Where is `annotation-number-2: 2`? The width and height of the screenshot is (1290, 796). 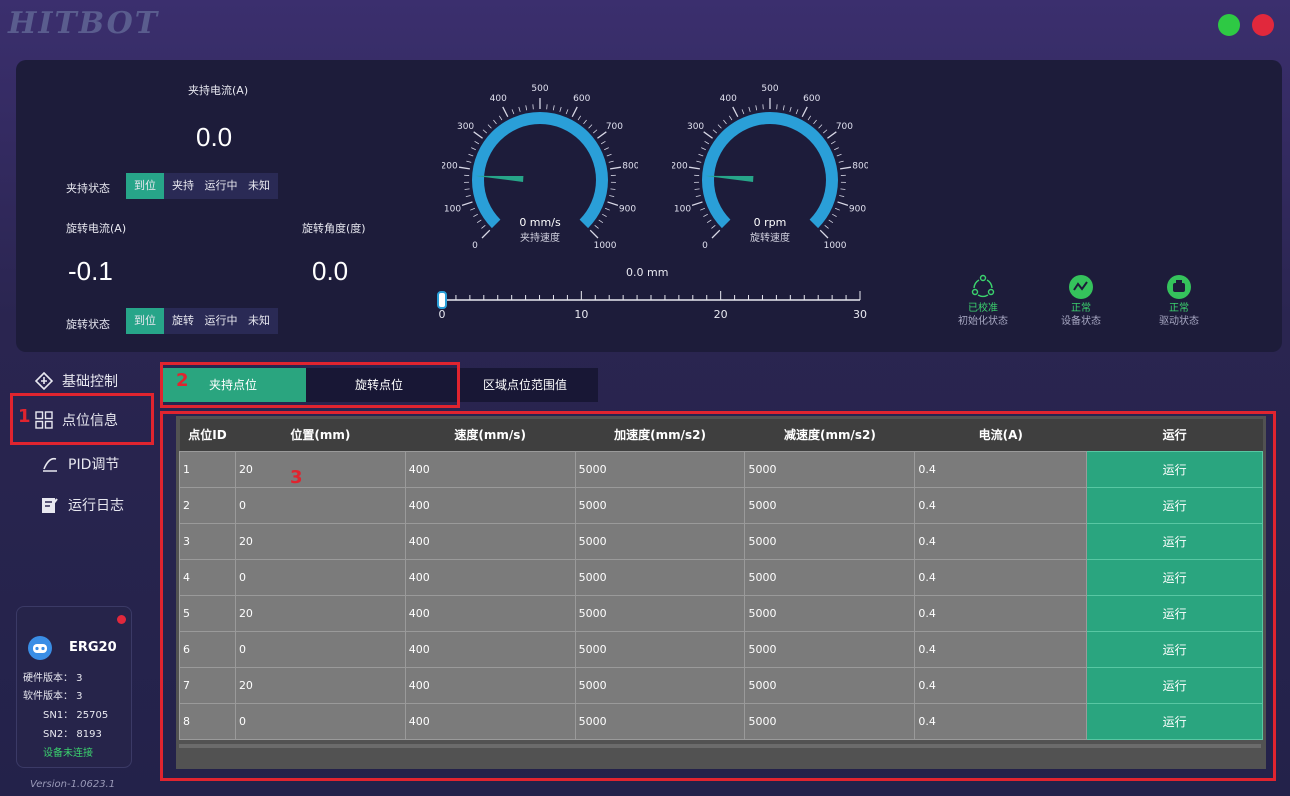 annotation-number-2: 2 is located at coordinates (182, 380).